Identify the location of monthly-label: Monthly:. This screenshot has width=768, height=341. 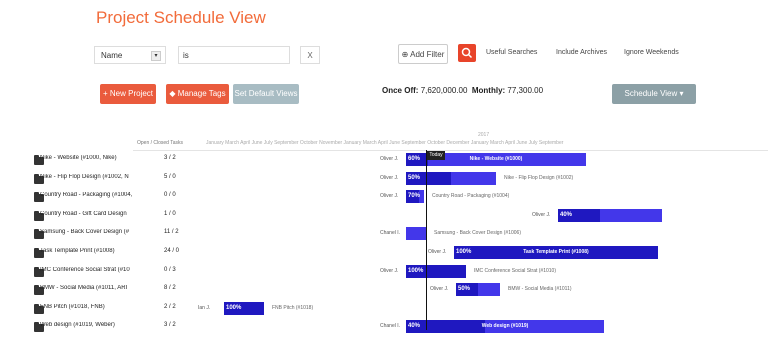
(488, 90).